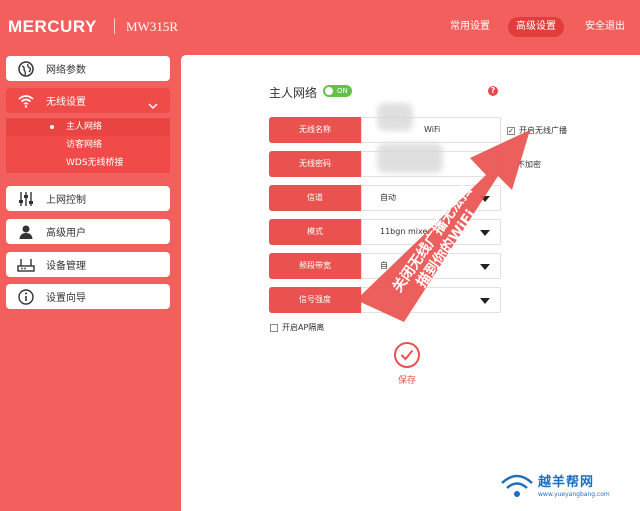 The image size is (640, 511). I want to click on chevron-down-icon, so click(153, 104).